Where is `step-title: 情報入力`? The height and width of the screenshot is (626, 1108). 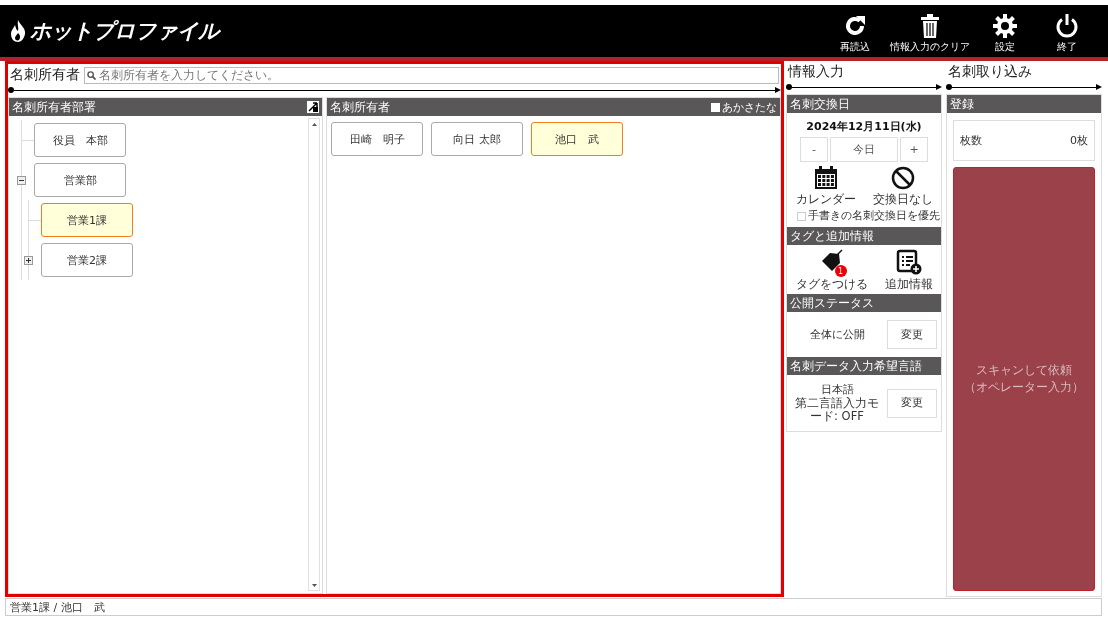
step-title: 情報入力 is located at coordinates (816, 72).